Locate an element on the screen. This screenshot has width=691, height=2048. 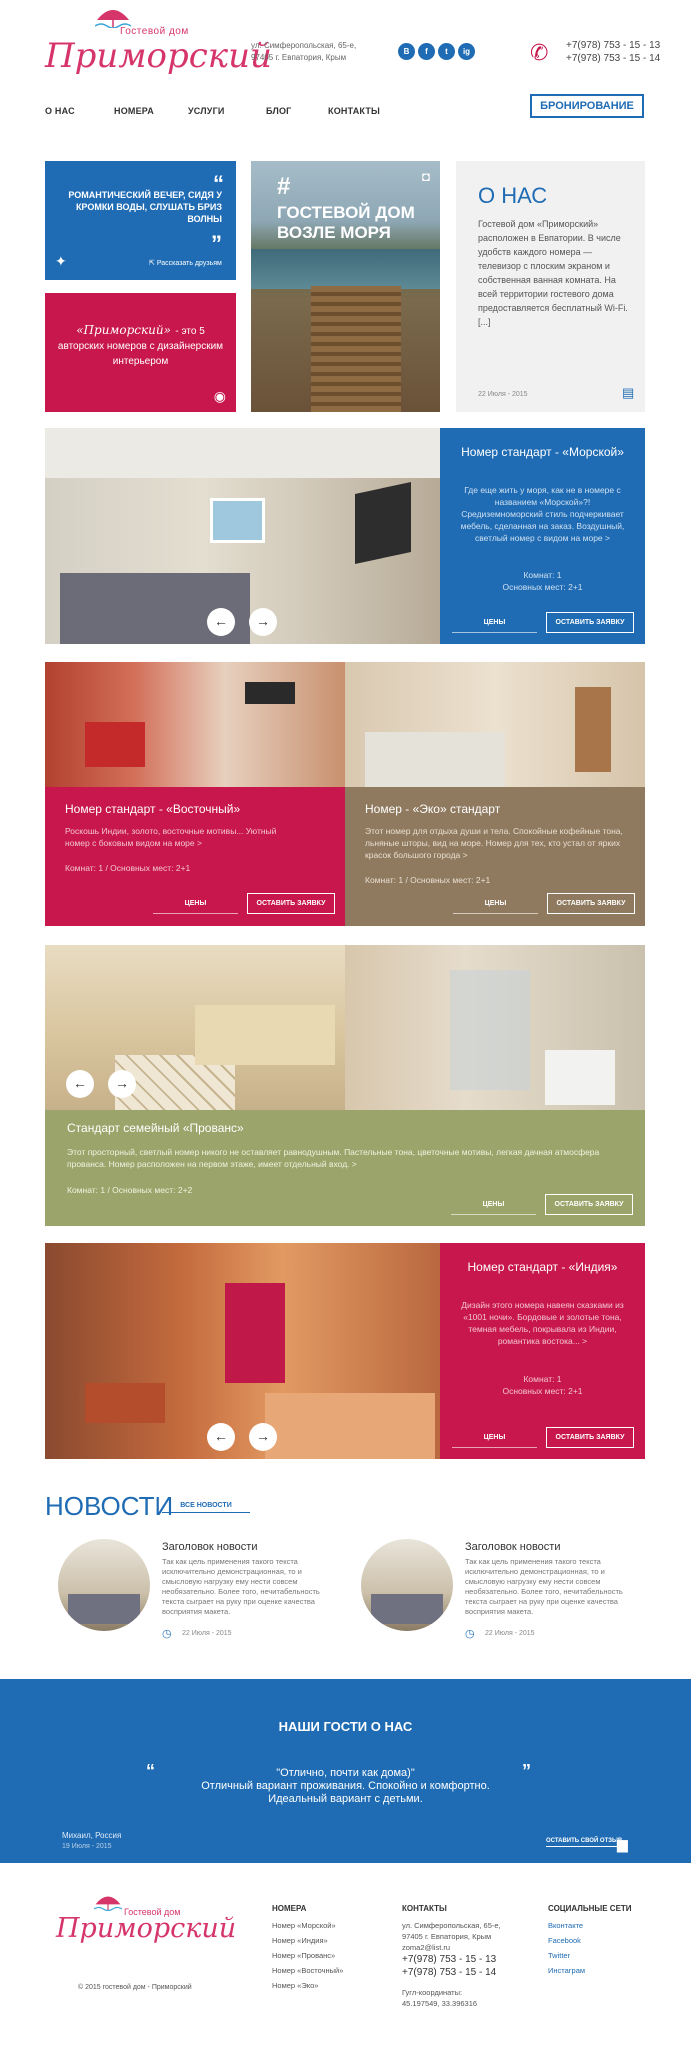
nav-item-blog: БЛОГ is located at coordinates (278, 111).